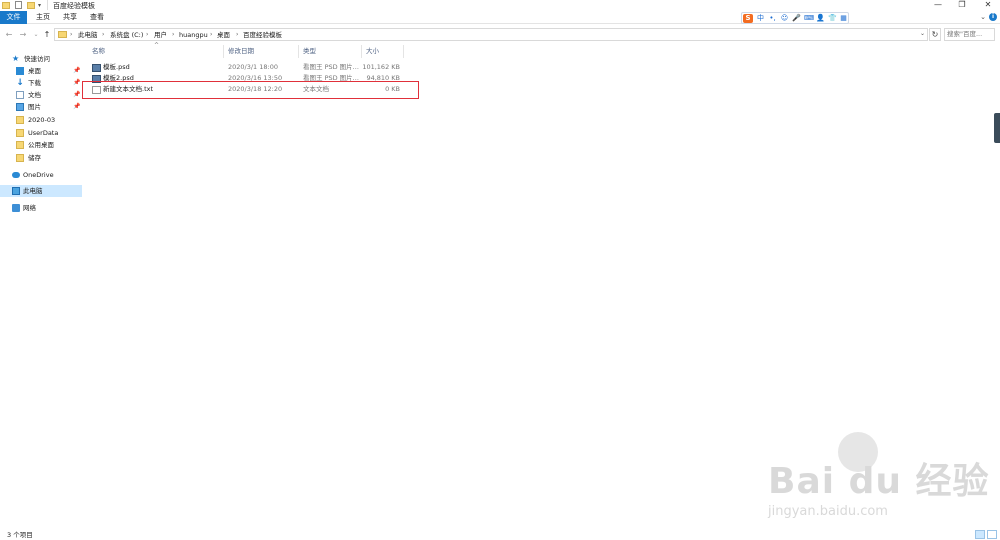  Describe the element at coordinates (34, 83) in the screenshot. I see `sidebar-item-label: 下载` at that location.